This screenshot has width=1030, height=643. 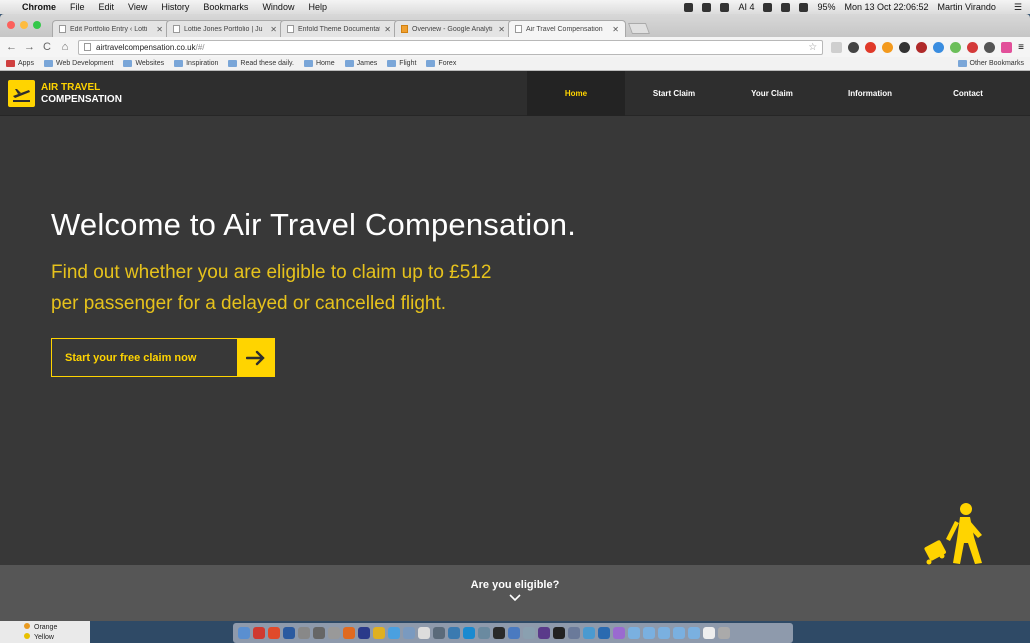 What do you see at coordinates (576, 93) in the screenshot?
I see `nav-home: Home` at bounding box center [576, 93].